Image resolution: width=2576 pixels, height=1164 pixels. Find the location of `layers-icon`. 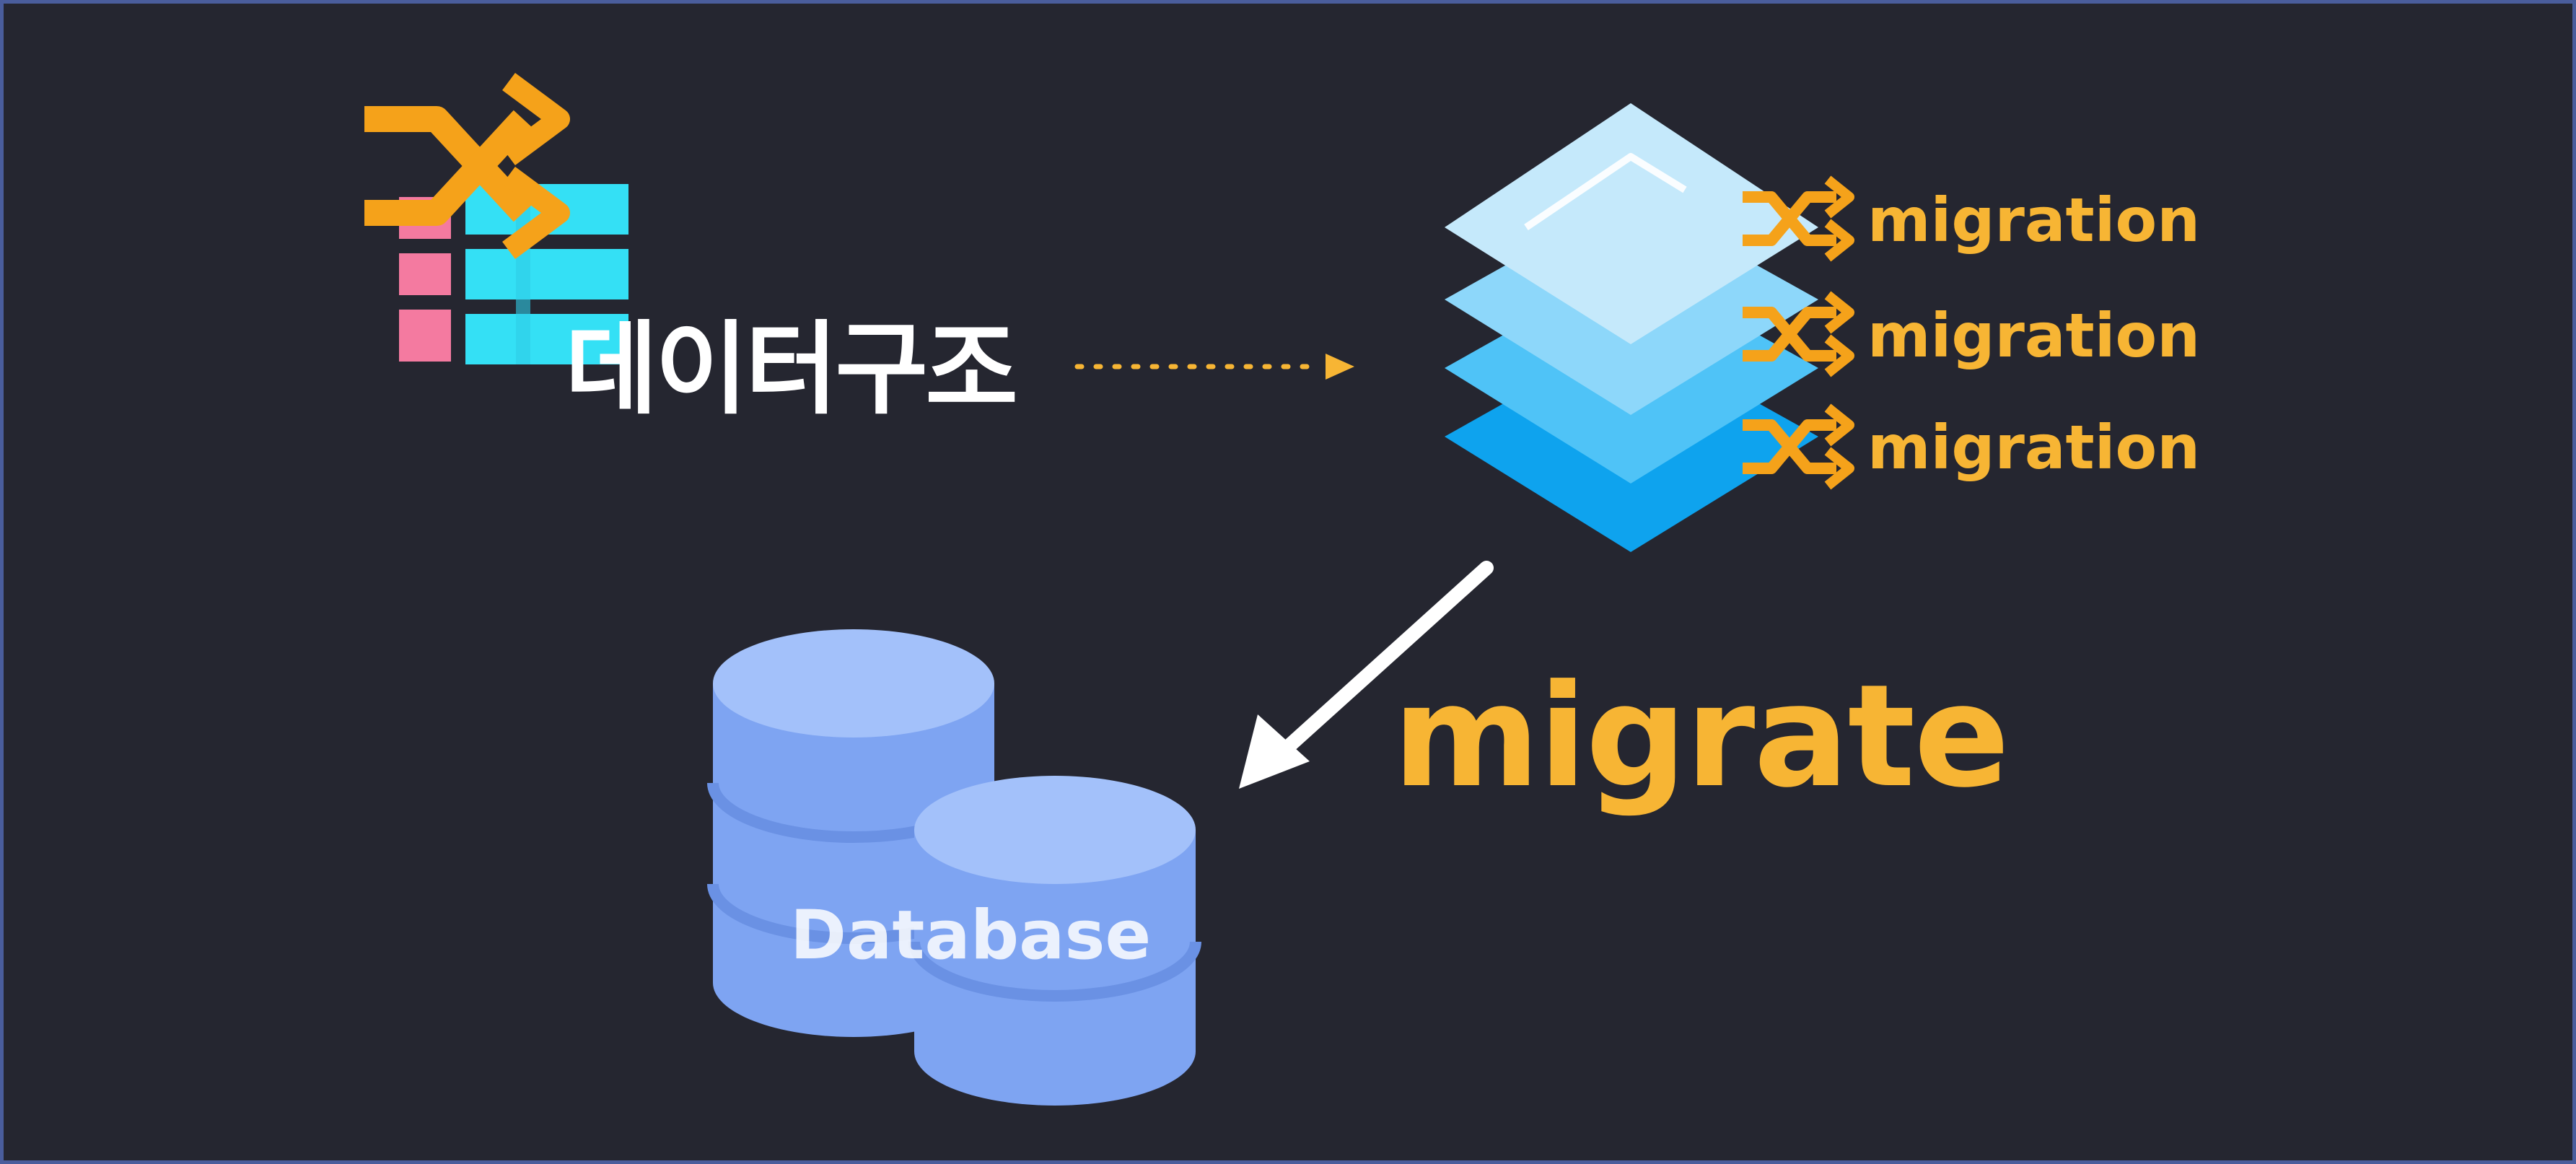

layers-icon is located at coordinates (1631, 327).